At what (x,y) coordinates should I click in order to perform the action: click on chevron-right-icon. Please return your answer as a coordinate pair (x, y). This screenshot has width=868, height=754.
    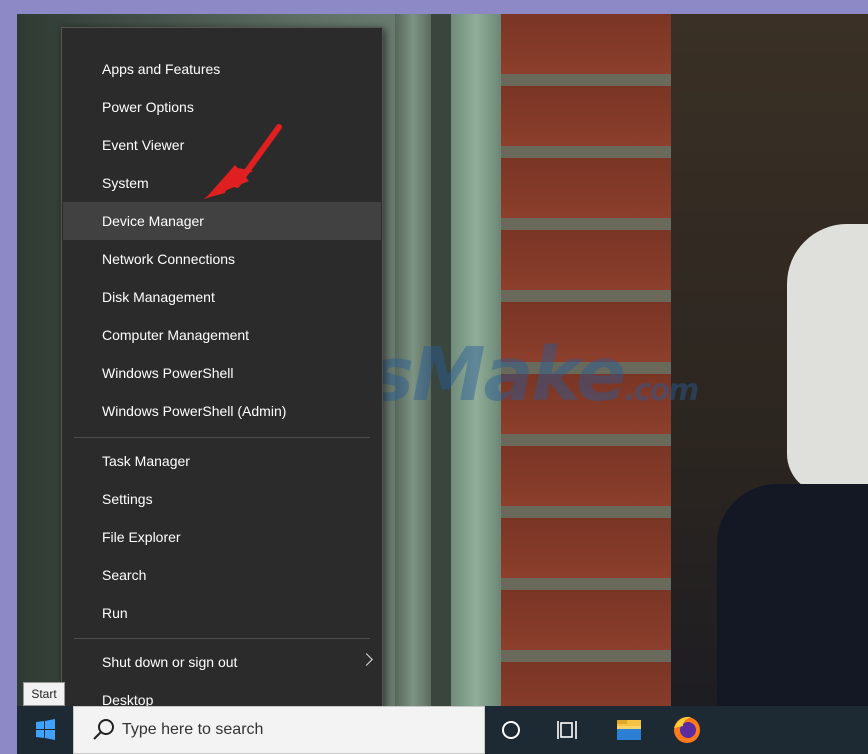
    Looking at the image, I should click on (366, 659).